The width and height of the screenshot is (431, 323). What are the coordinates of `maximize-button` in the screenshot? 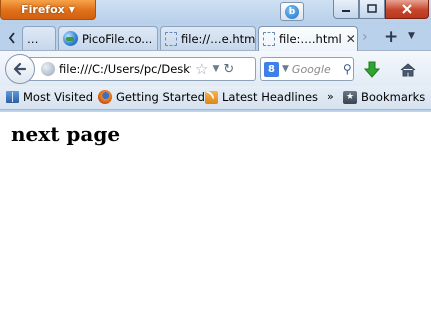 It's located at (372, 9).